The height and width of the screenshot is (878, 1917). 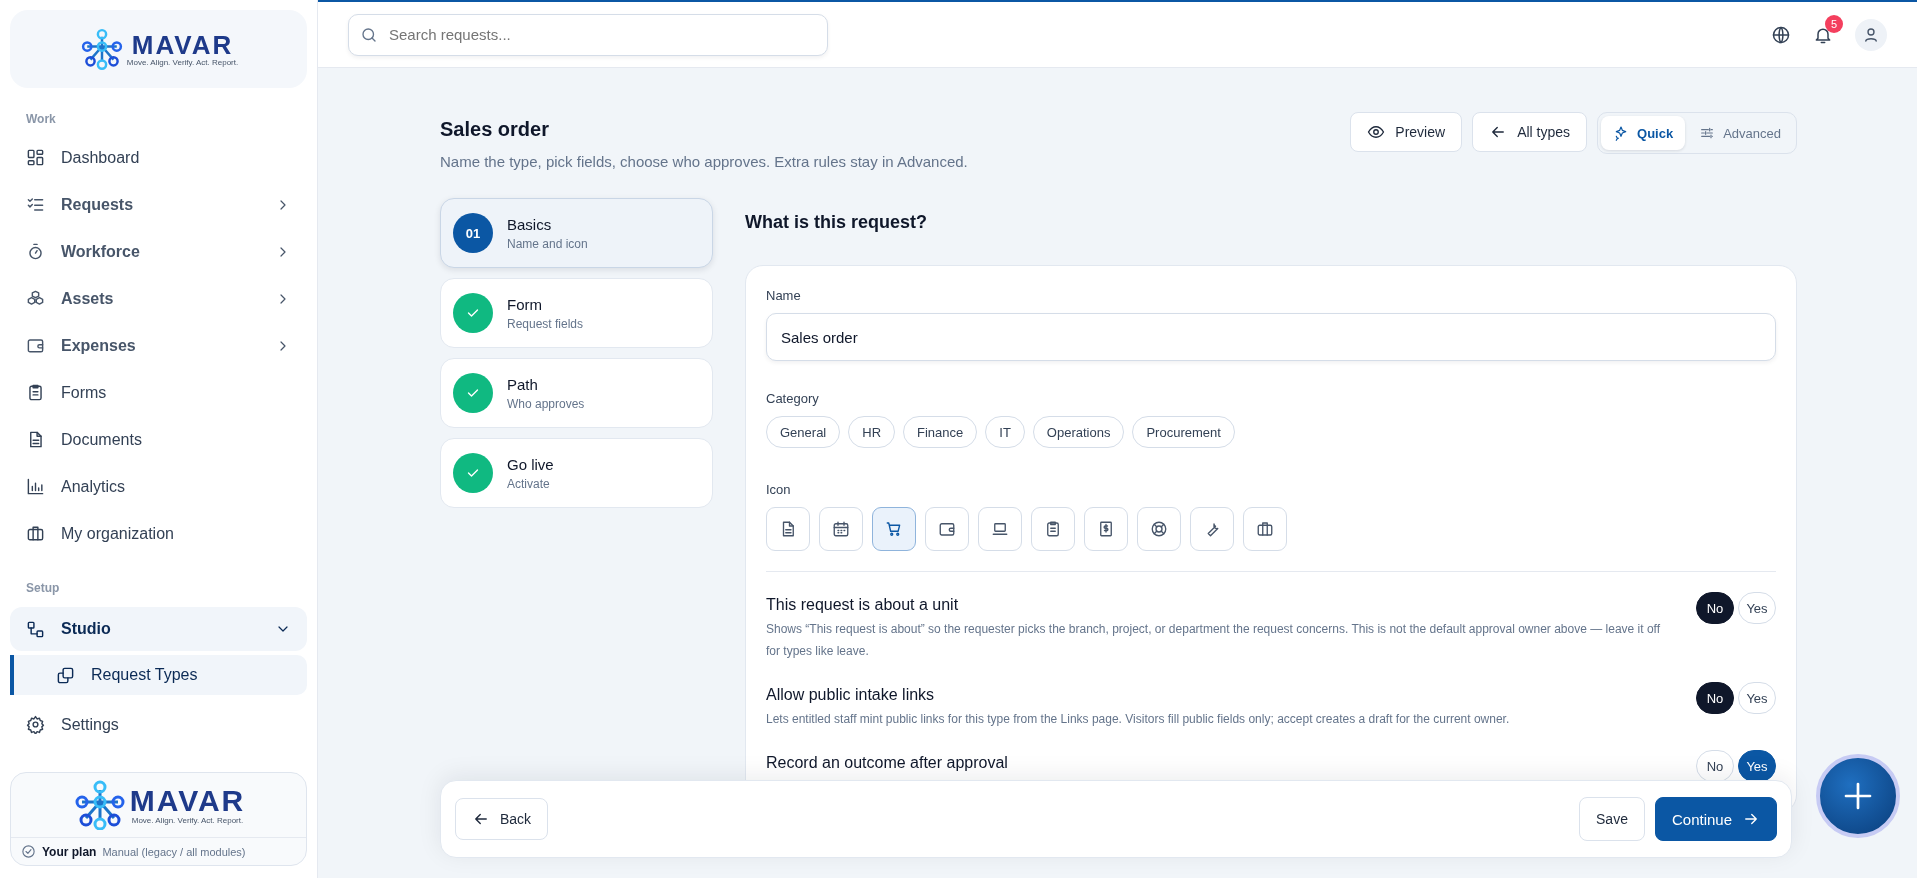 What do you see at coordinates (1214, 640) in the screenshot?
I see `setting-description: Shows “This request is about” so the requester picks the branch, project, or department the request concerns. This is not the default approval owner above — leave it off for types like leave.` at bounding box center [1214, 640].